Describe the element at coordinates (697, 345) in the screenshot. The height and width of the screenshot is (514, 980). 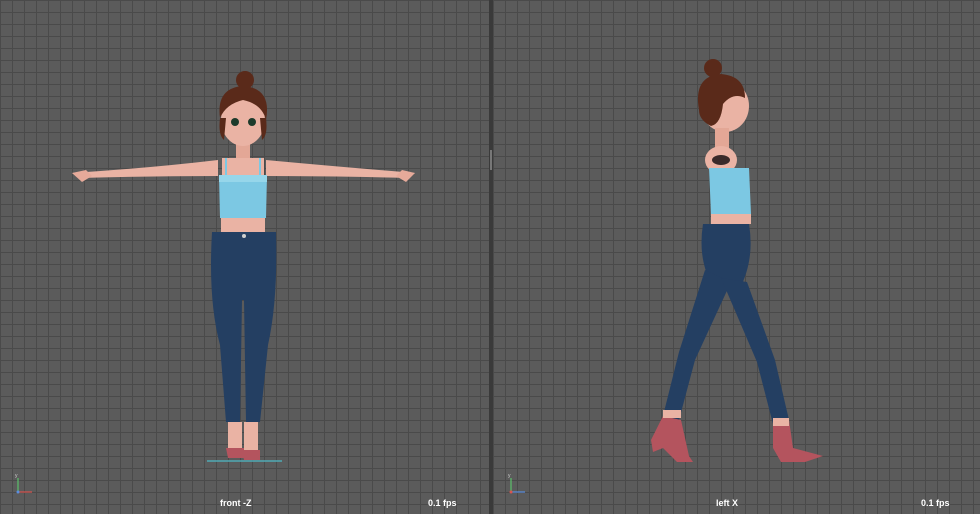
I see `back-leg` at that location.